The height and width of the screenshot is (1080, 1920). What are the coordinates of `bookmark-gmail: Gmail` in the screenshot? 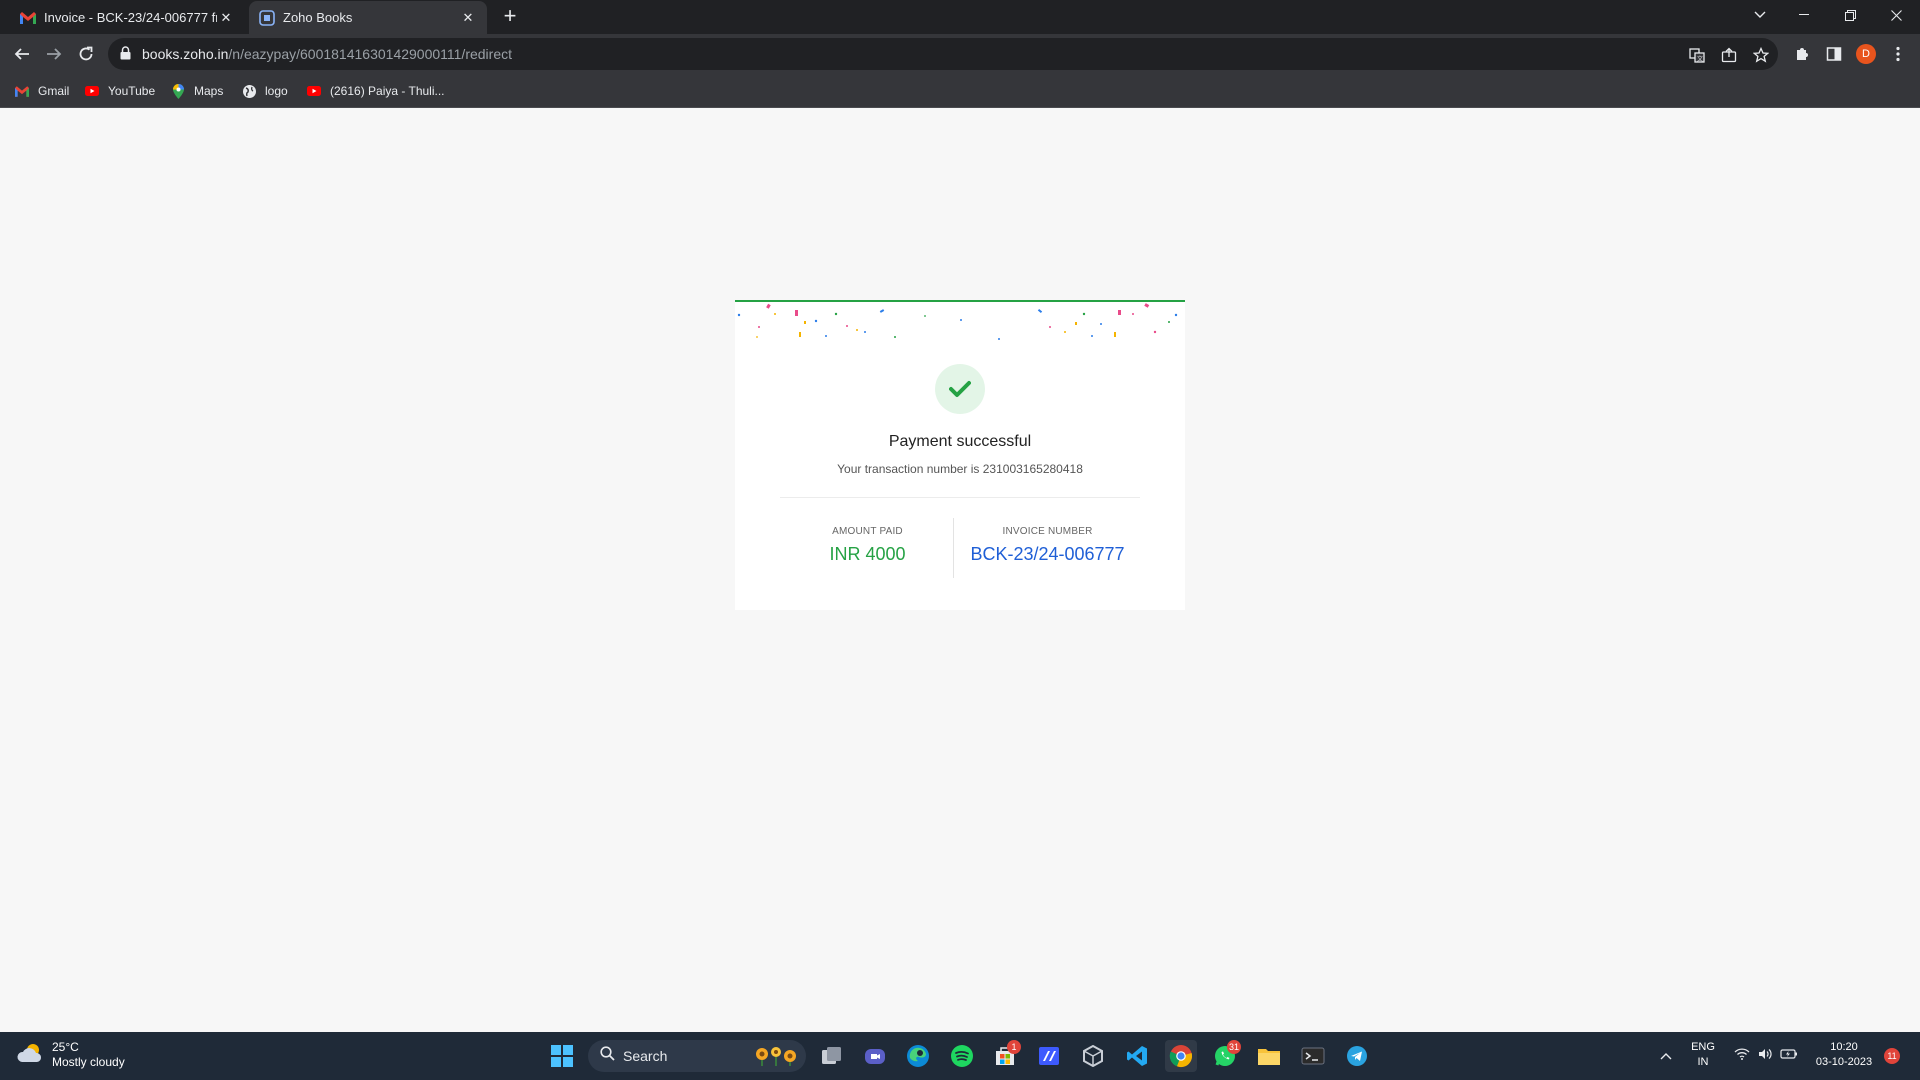 It's located at (41, 91).